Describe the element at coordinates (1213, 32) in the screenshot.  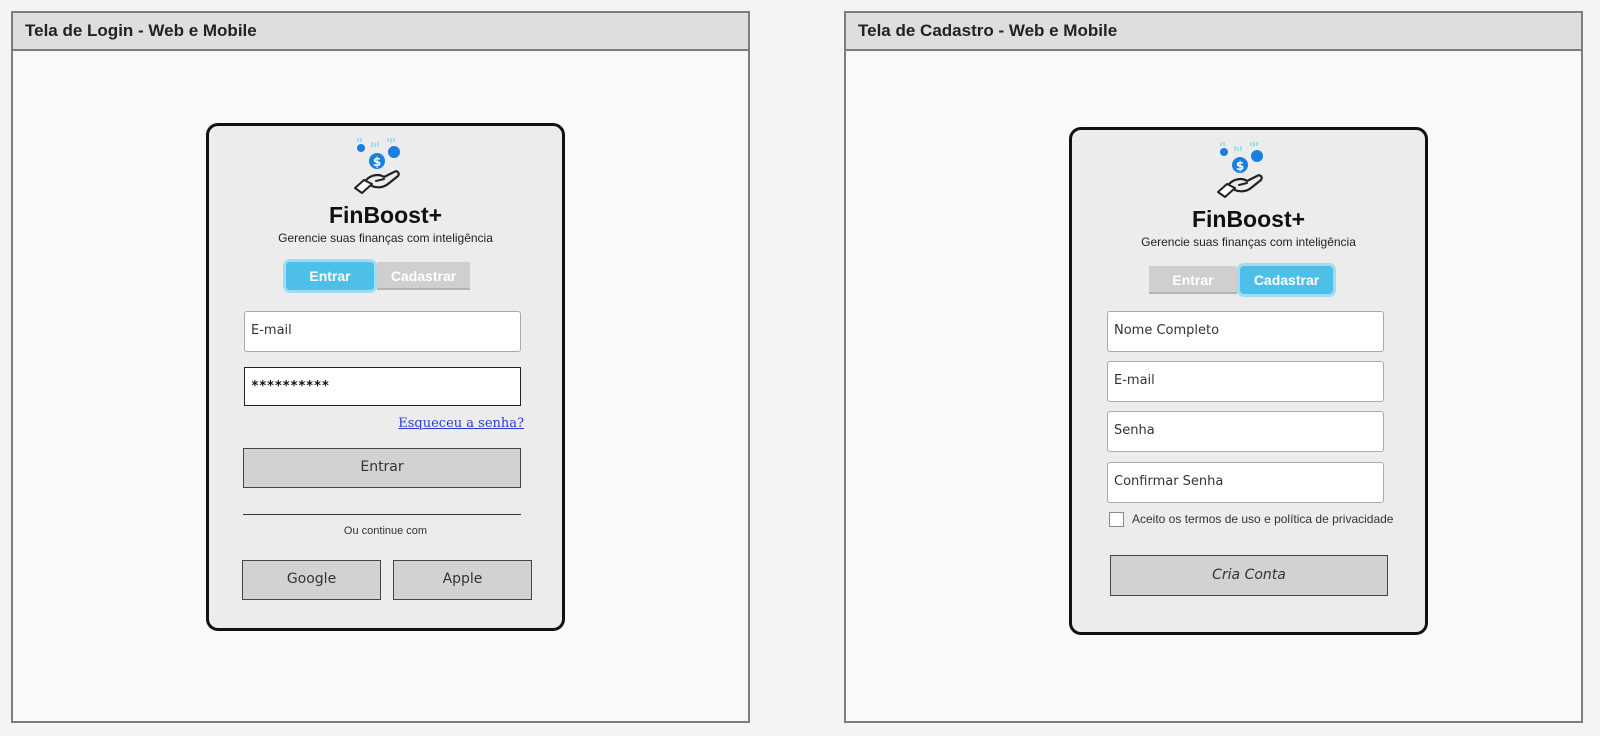
I see `panel-header-title: Tela de Cadastro - Web e Mobile` at that location.